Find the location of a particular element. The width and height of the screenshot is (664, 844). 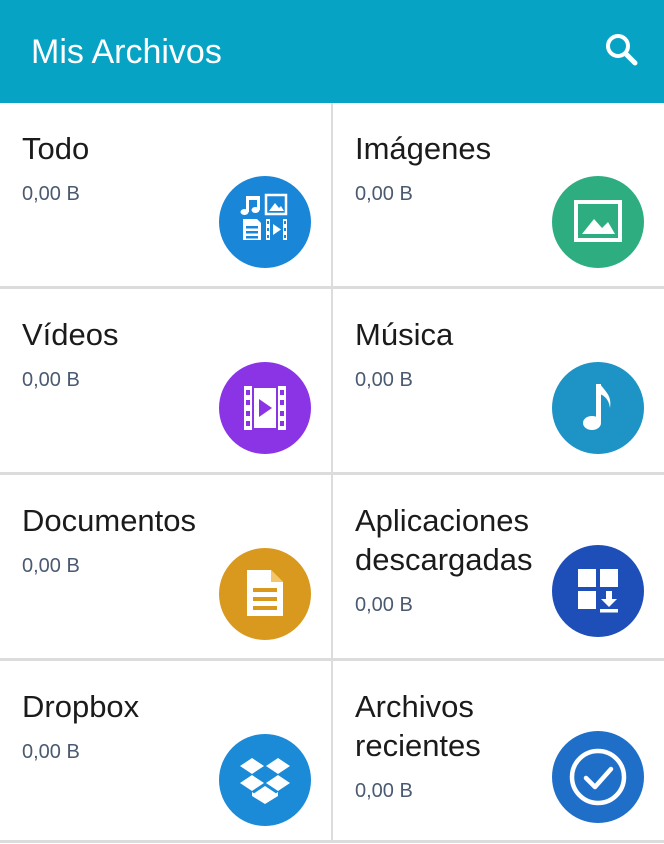

category-title: Todo is located at coordinates (56, 148).